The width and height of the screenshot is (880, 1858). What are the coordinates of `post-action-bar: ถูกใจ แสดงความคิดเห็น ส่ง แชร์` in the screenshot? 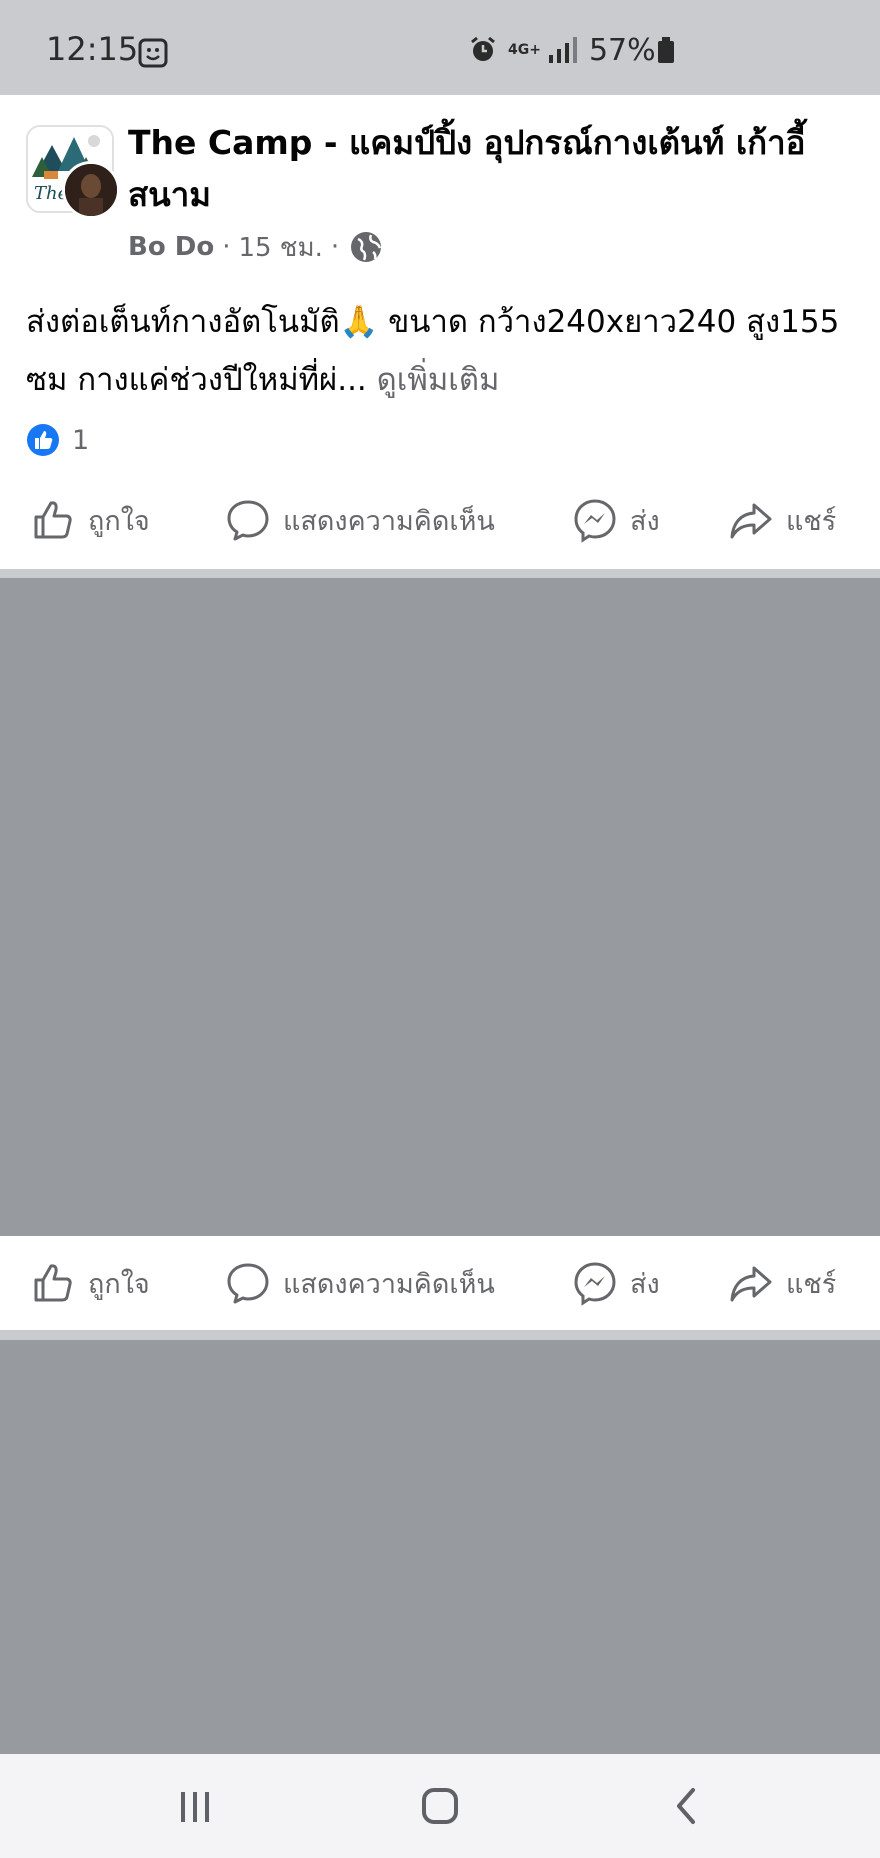 It's located at (440, 520).